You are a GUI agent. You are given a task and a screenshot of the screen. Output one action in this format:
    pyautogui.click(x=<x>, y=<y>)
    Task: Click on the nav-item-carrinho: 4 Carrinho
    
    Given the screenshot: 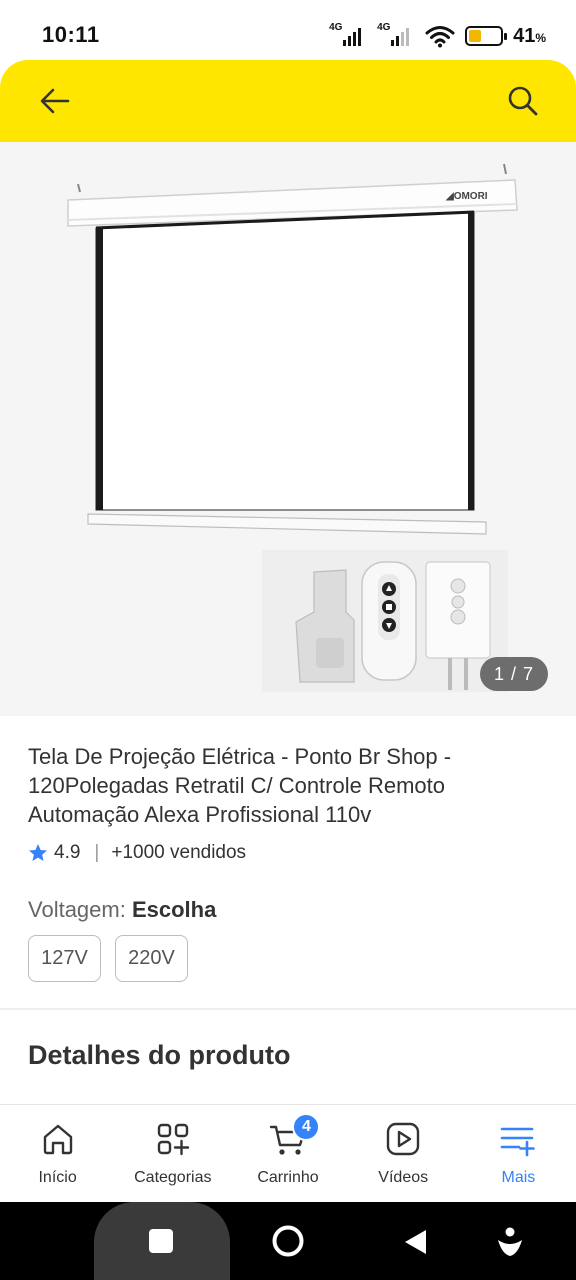 What is the action you would take?
    pyautogui.click(x=287, y=1153)
    